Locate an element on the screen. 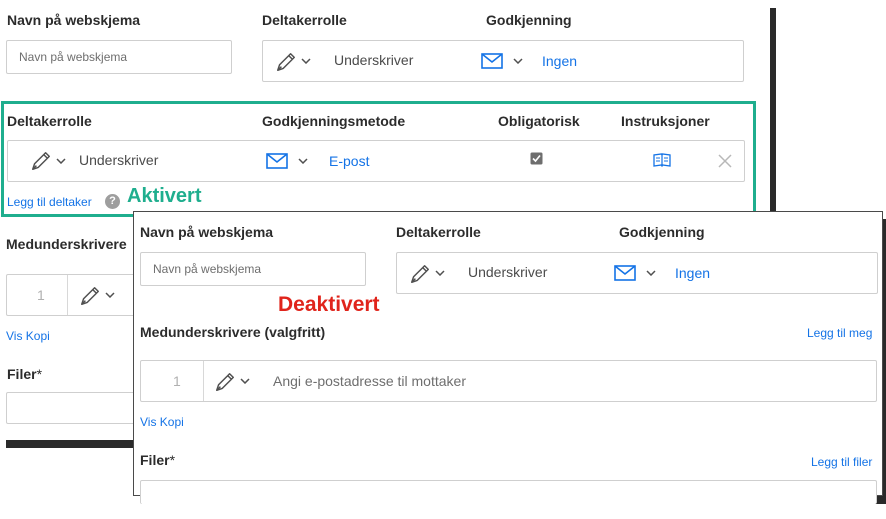 The width and height of the screenshot is (886, 519). header-auth-method: Godkjenningsmetode is located at coordinates (334, 121).